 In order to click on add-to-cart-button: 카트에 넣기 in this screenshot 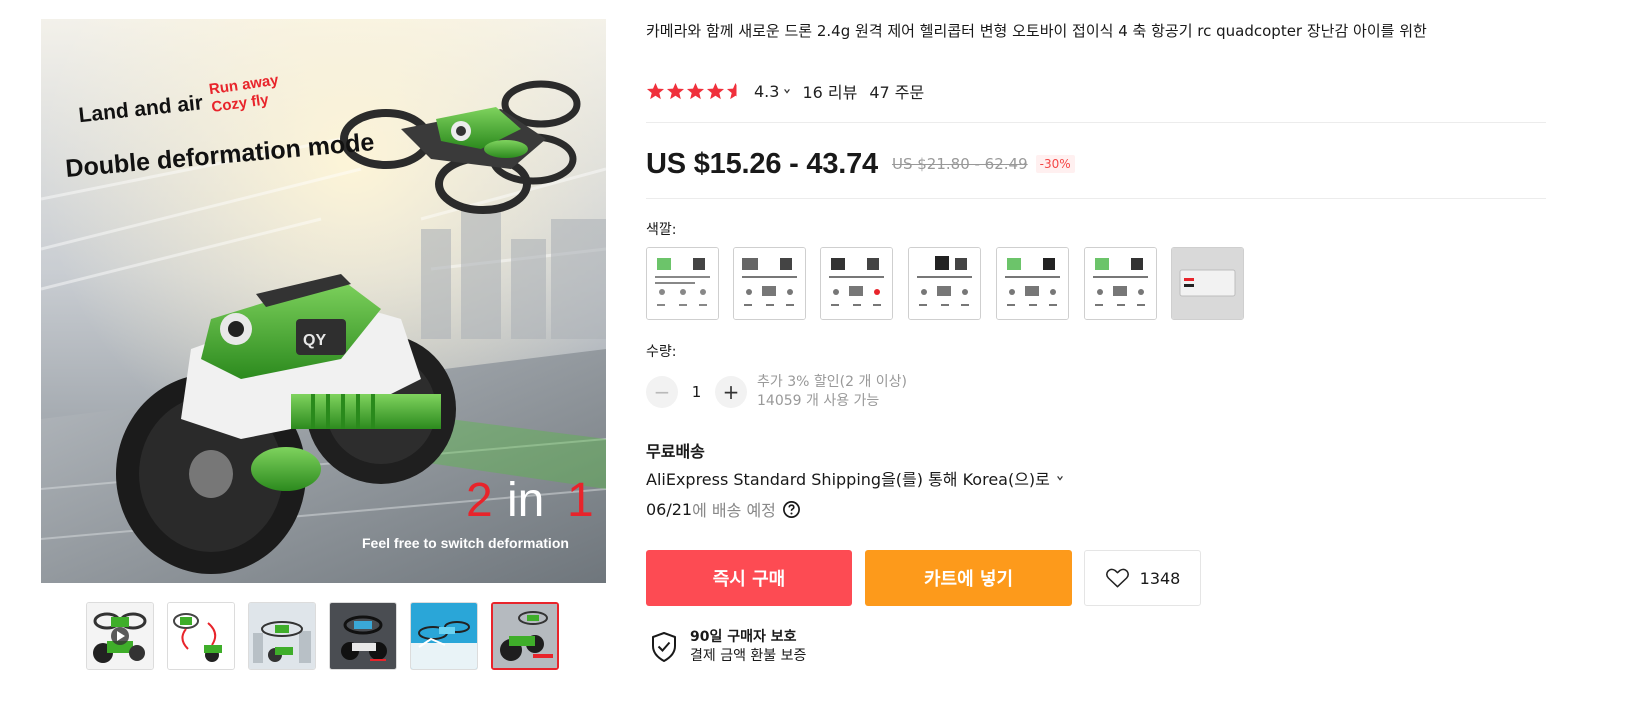, I will do `click(968, 578)`.